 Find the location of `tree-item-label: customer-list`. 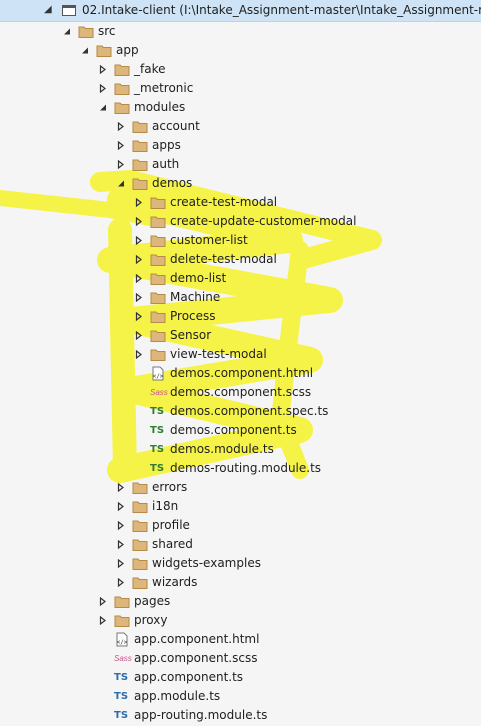

tree-item-label: customer-list is located at coordinates (209, 240).